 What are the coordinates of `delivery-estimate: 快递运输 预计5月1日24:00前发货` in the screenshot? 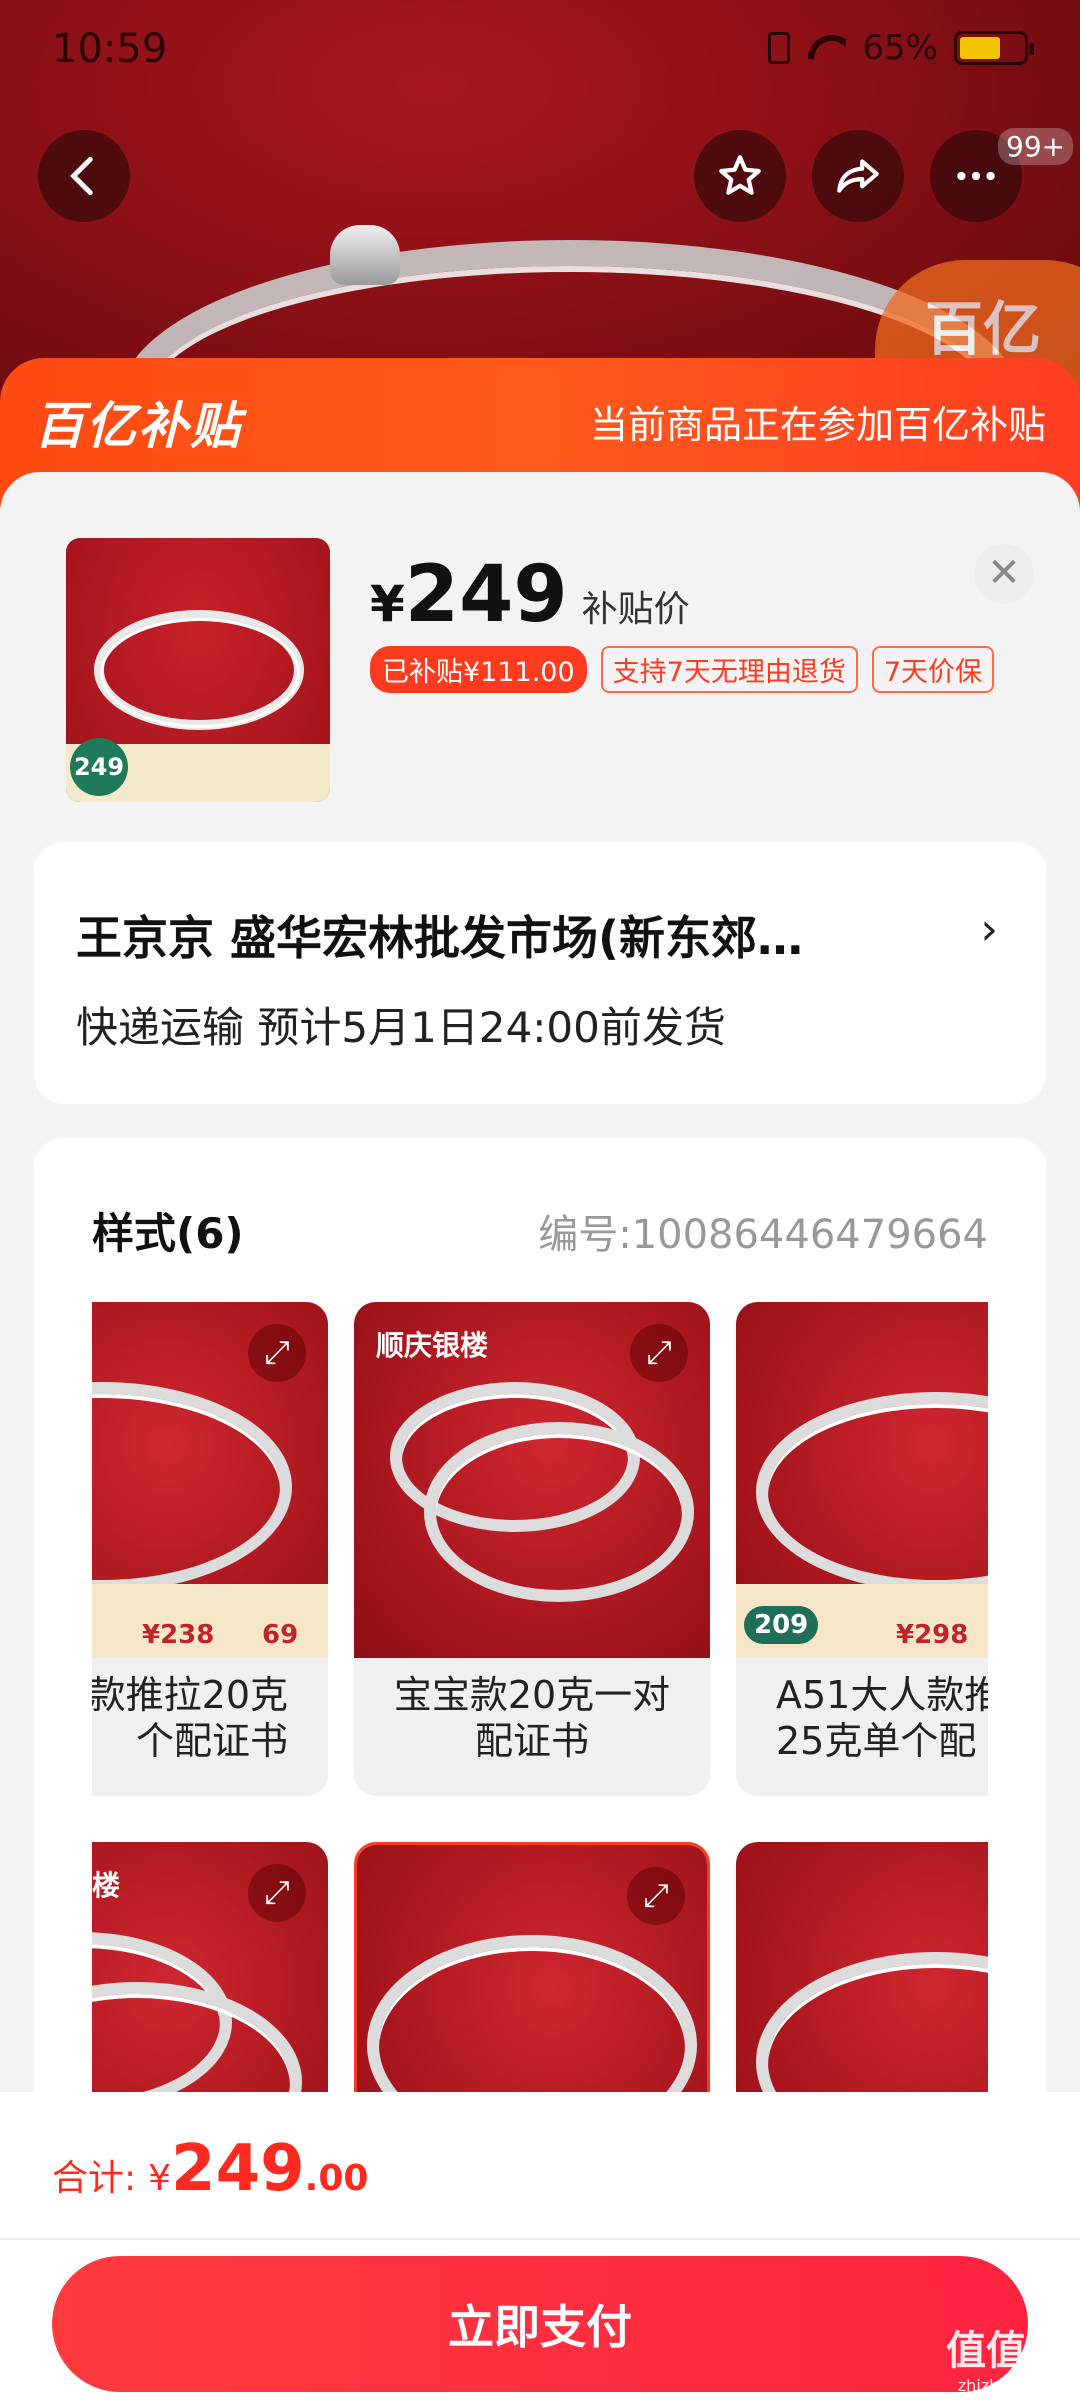 It's located at (401, 1027).